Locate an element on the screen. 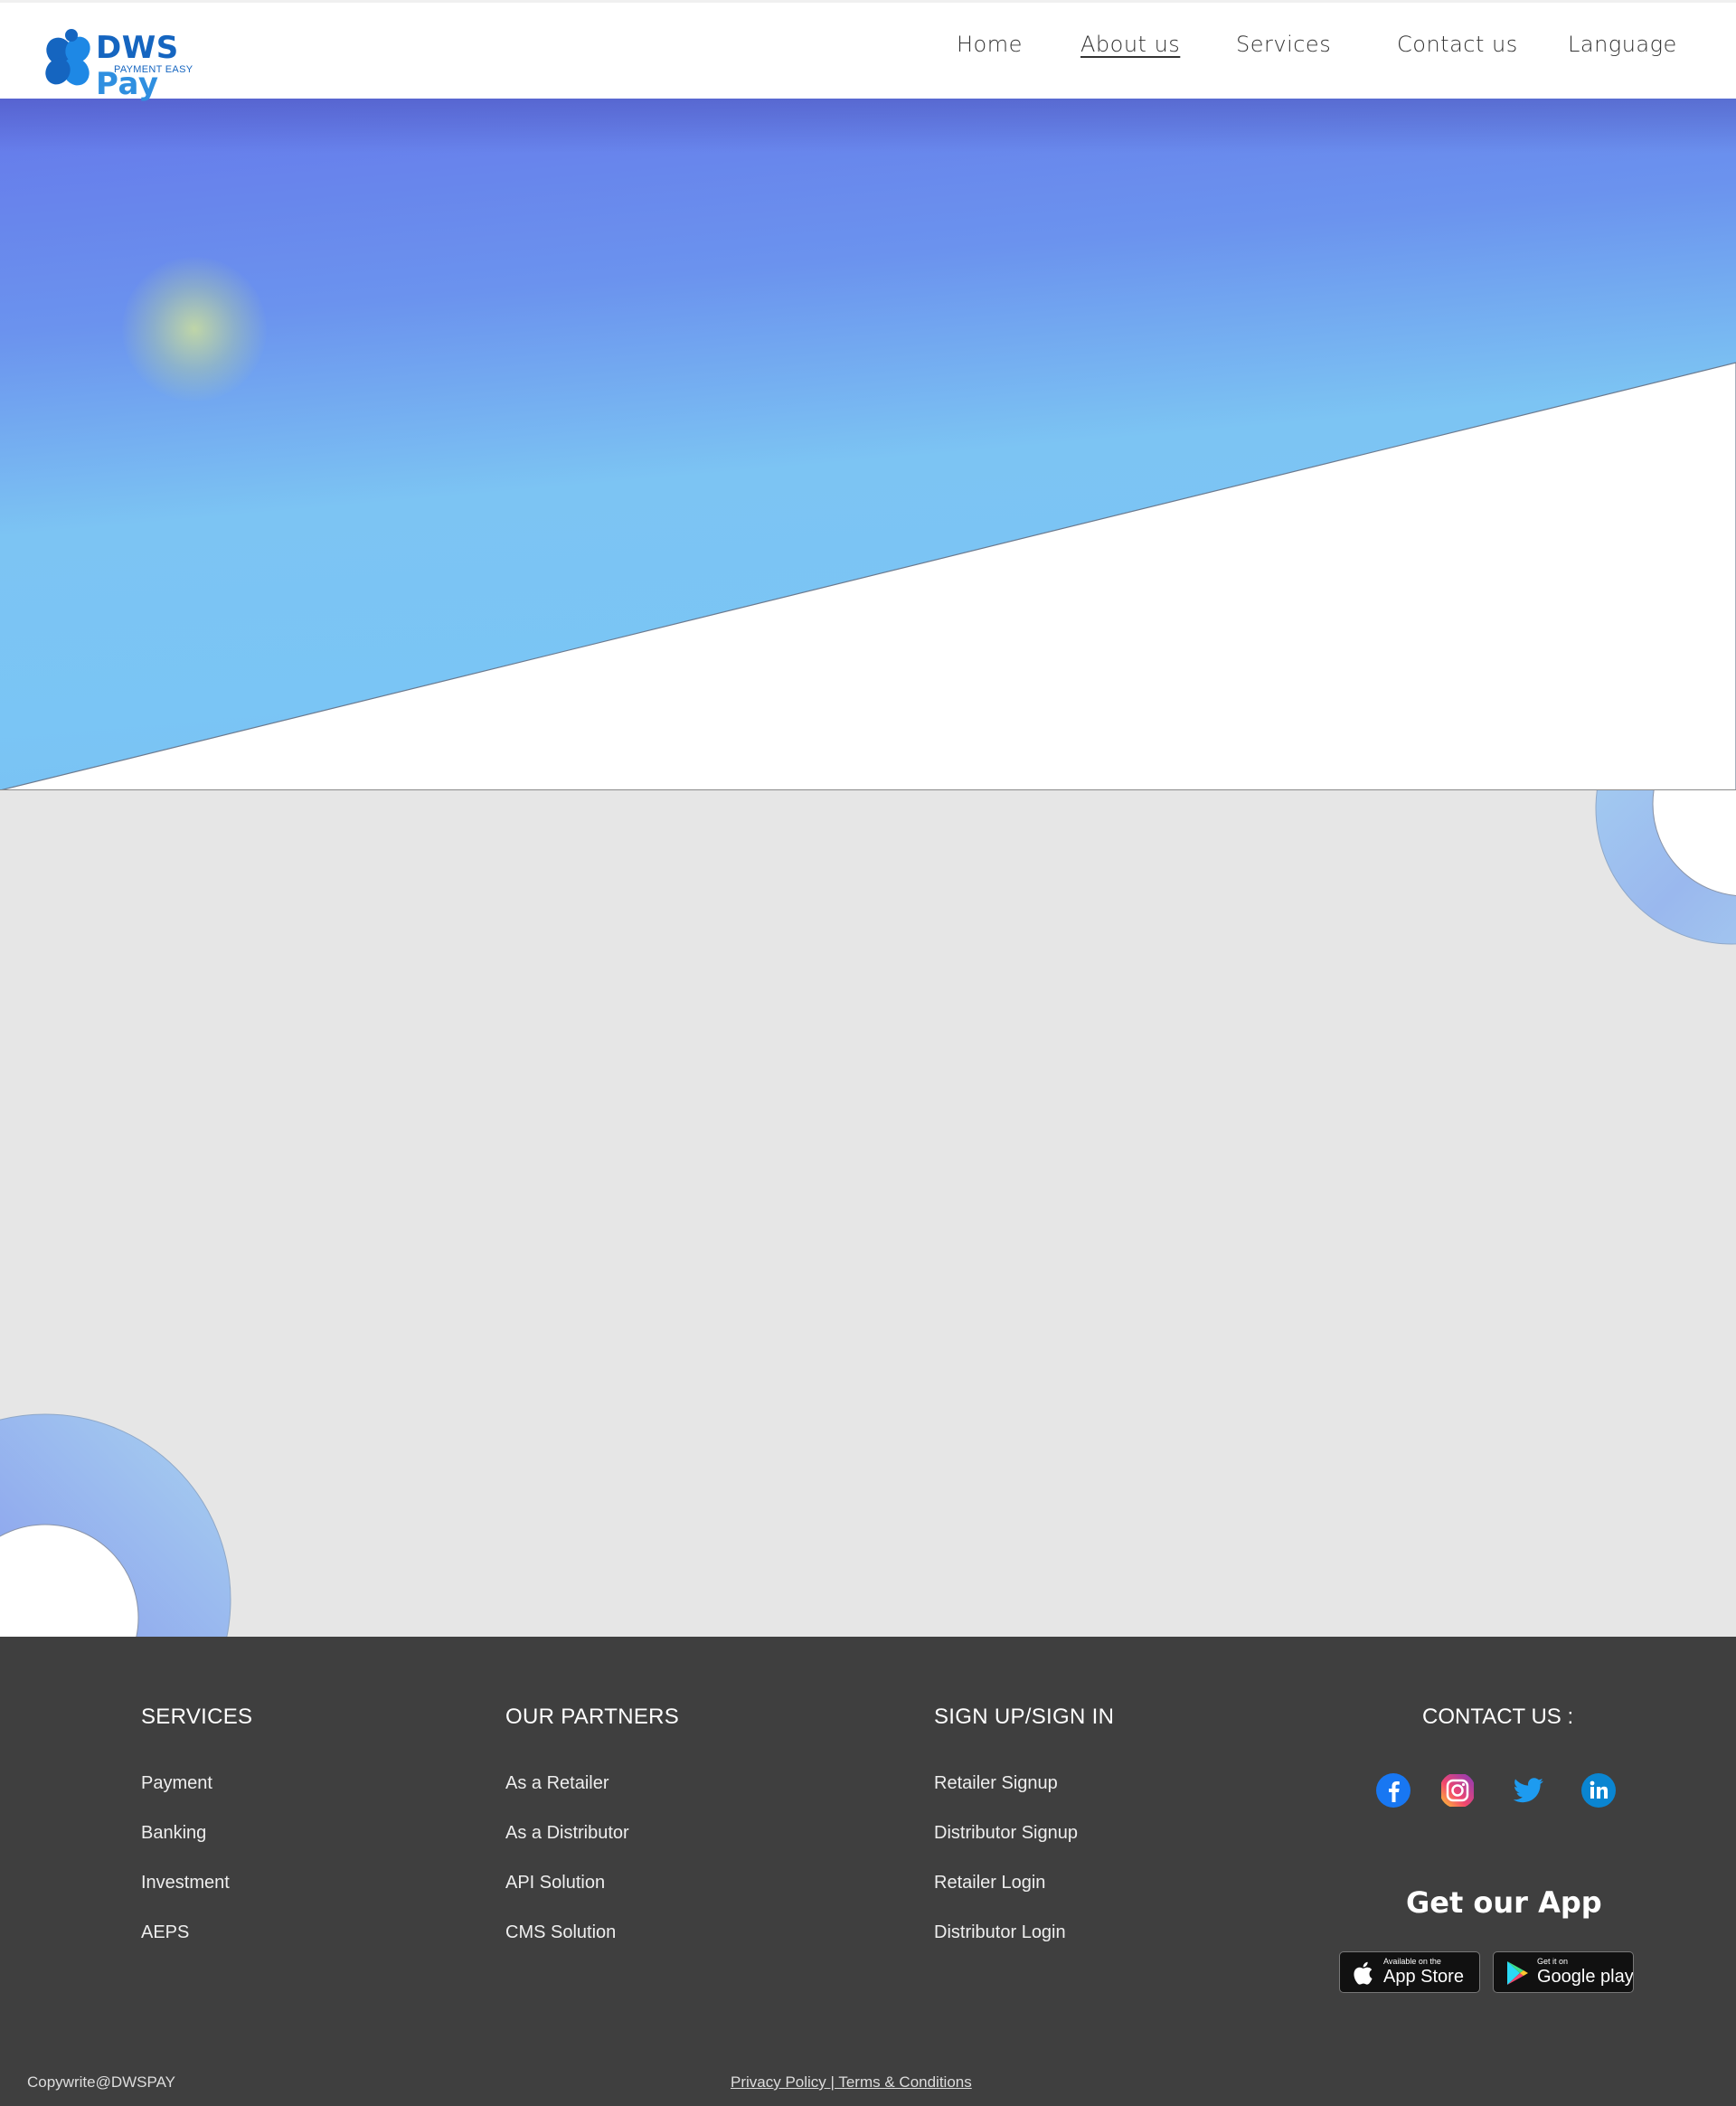 This screenshot has width=1736, height=2106. app-store-big-text: App Store is located at coordinates (1423, 1977).